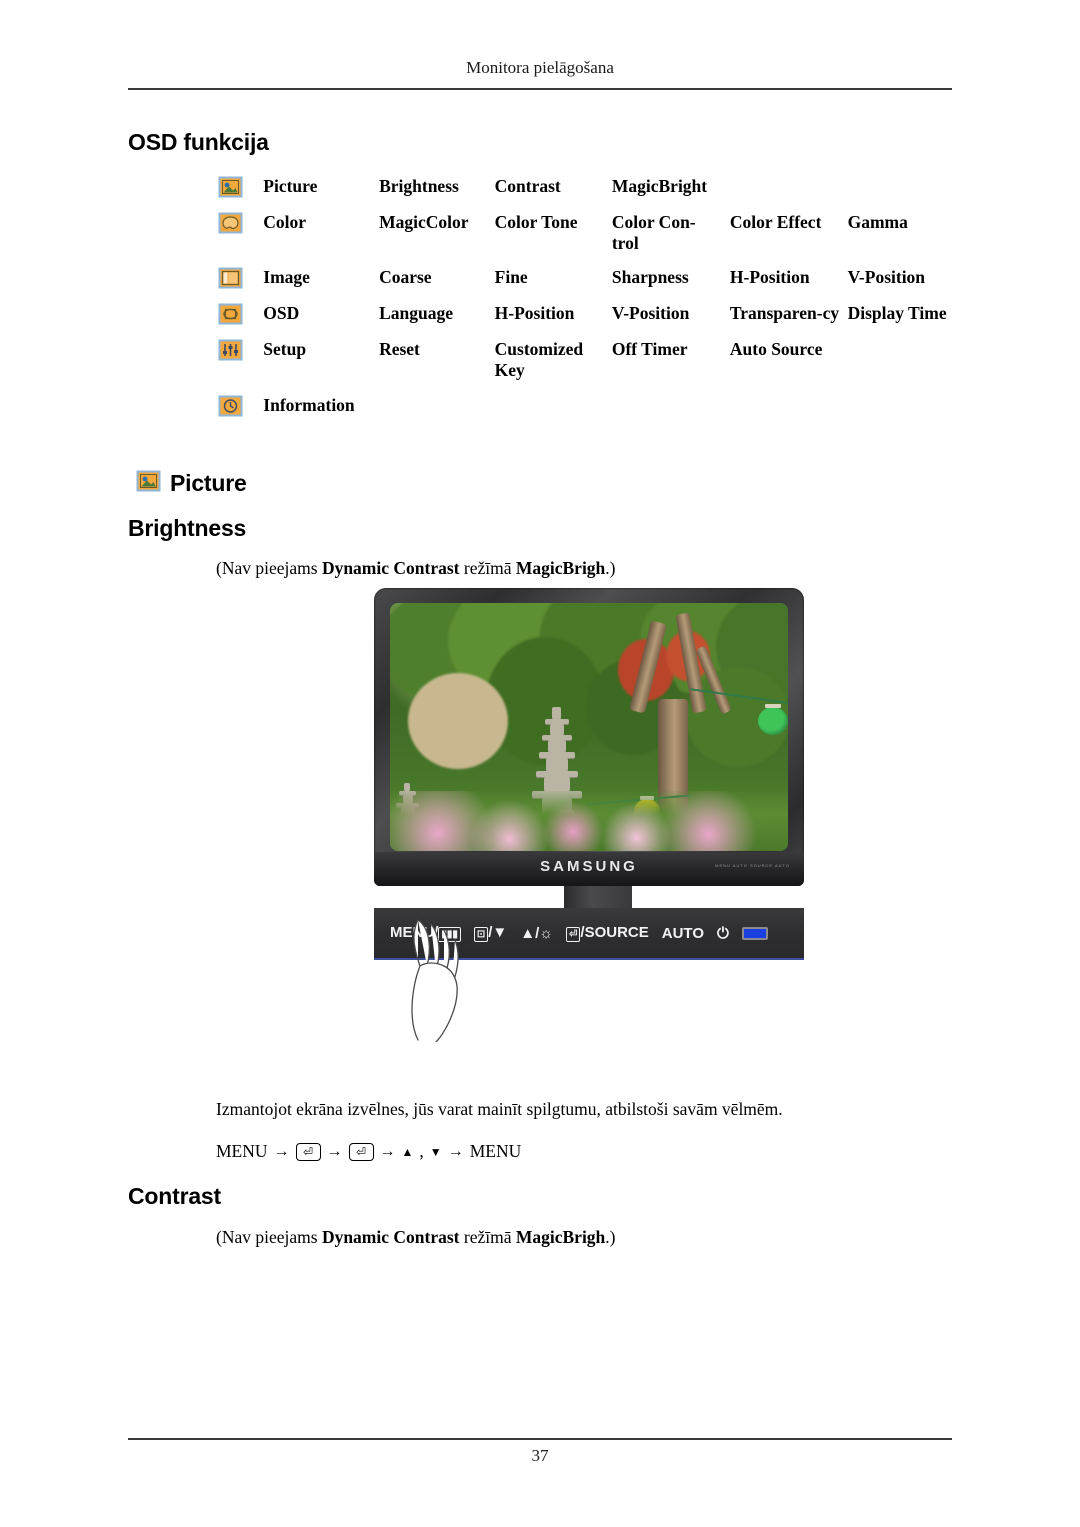 This screenshot has height=1527, width=1080. I want to click on monitor-bezel: SAMSUNG MENU AUTO SOURCE AUTO, so click(589, 737).